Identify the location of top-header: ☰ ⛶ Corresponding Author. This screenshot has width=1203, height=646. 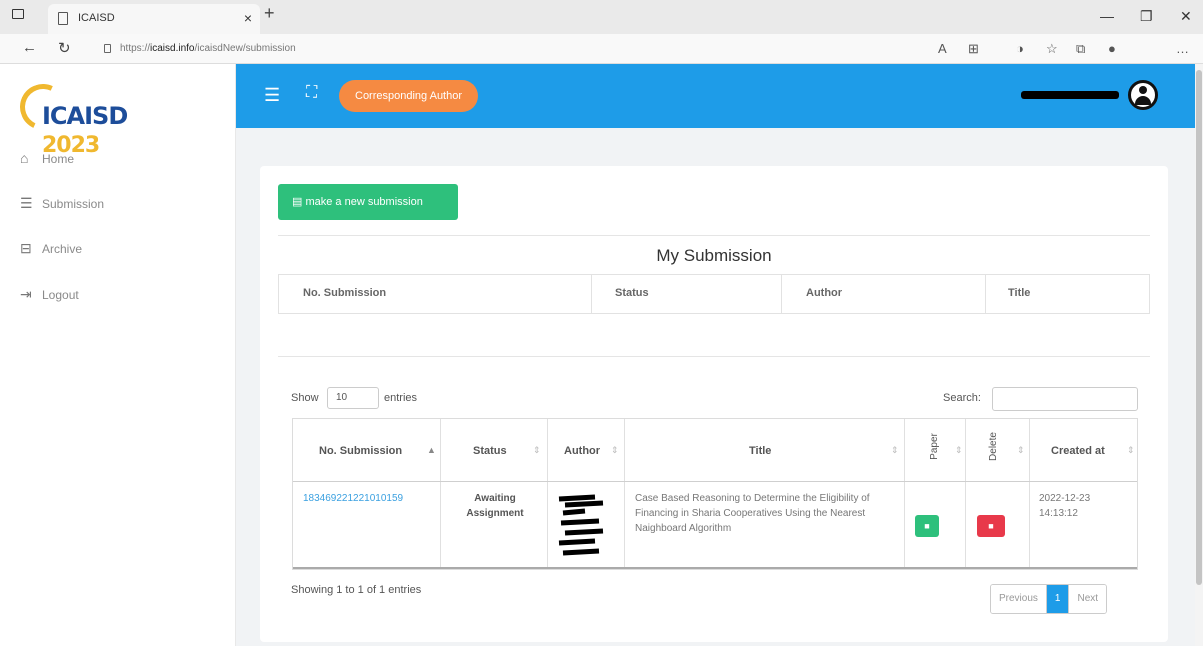
(719, 96).